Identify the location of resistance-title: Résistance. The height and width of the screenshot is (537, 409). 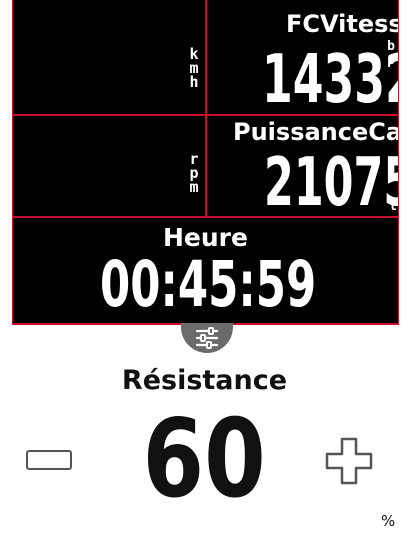
(204, 380).